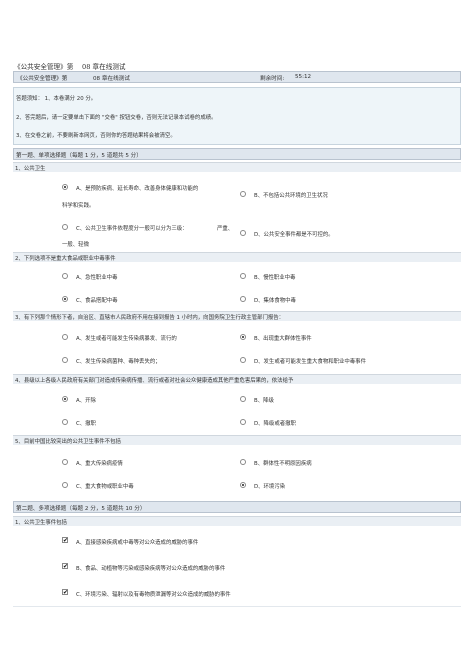  Describe the element at coordinates (275, 278) in the screenshot. I see `option-q2-b: B、慢性职业中毒` at that location.